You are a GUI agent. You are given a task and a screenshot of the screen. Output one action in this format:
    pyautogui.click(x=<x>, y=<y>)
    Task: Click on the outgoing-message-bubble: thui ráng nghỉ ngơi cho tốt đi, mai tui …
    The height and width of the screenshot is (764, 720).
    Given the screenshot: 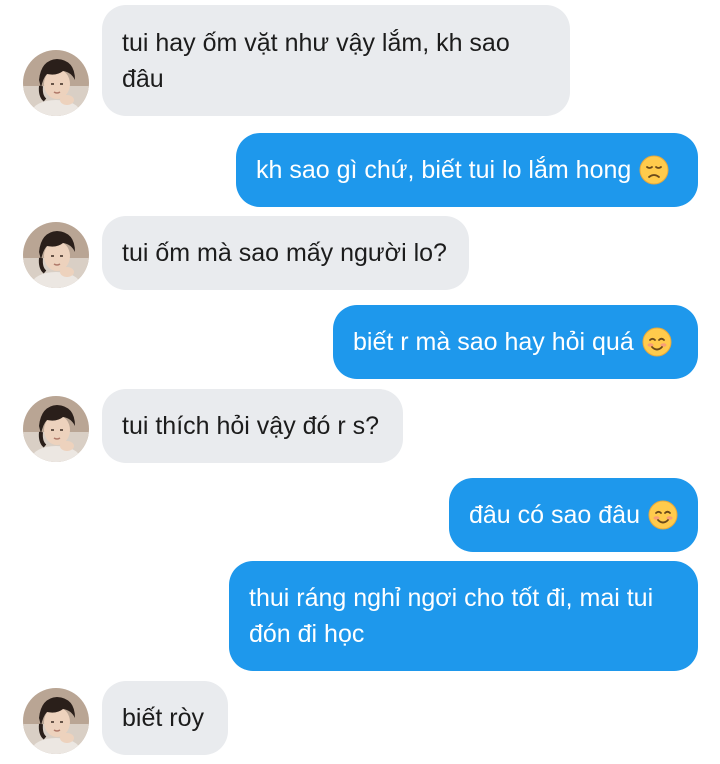 What is the action you would take?
    pyautogui.click(x=463, y=616)
    